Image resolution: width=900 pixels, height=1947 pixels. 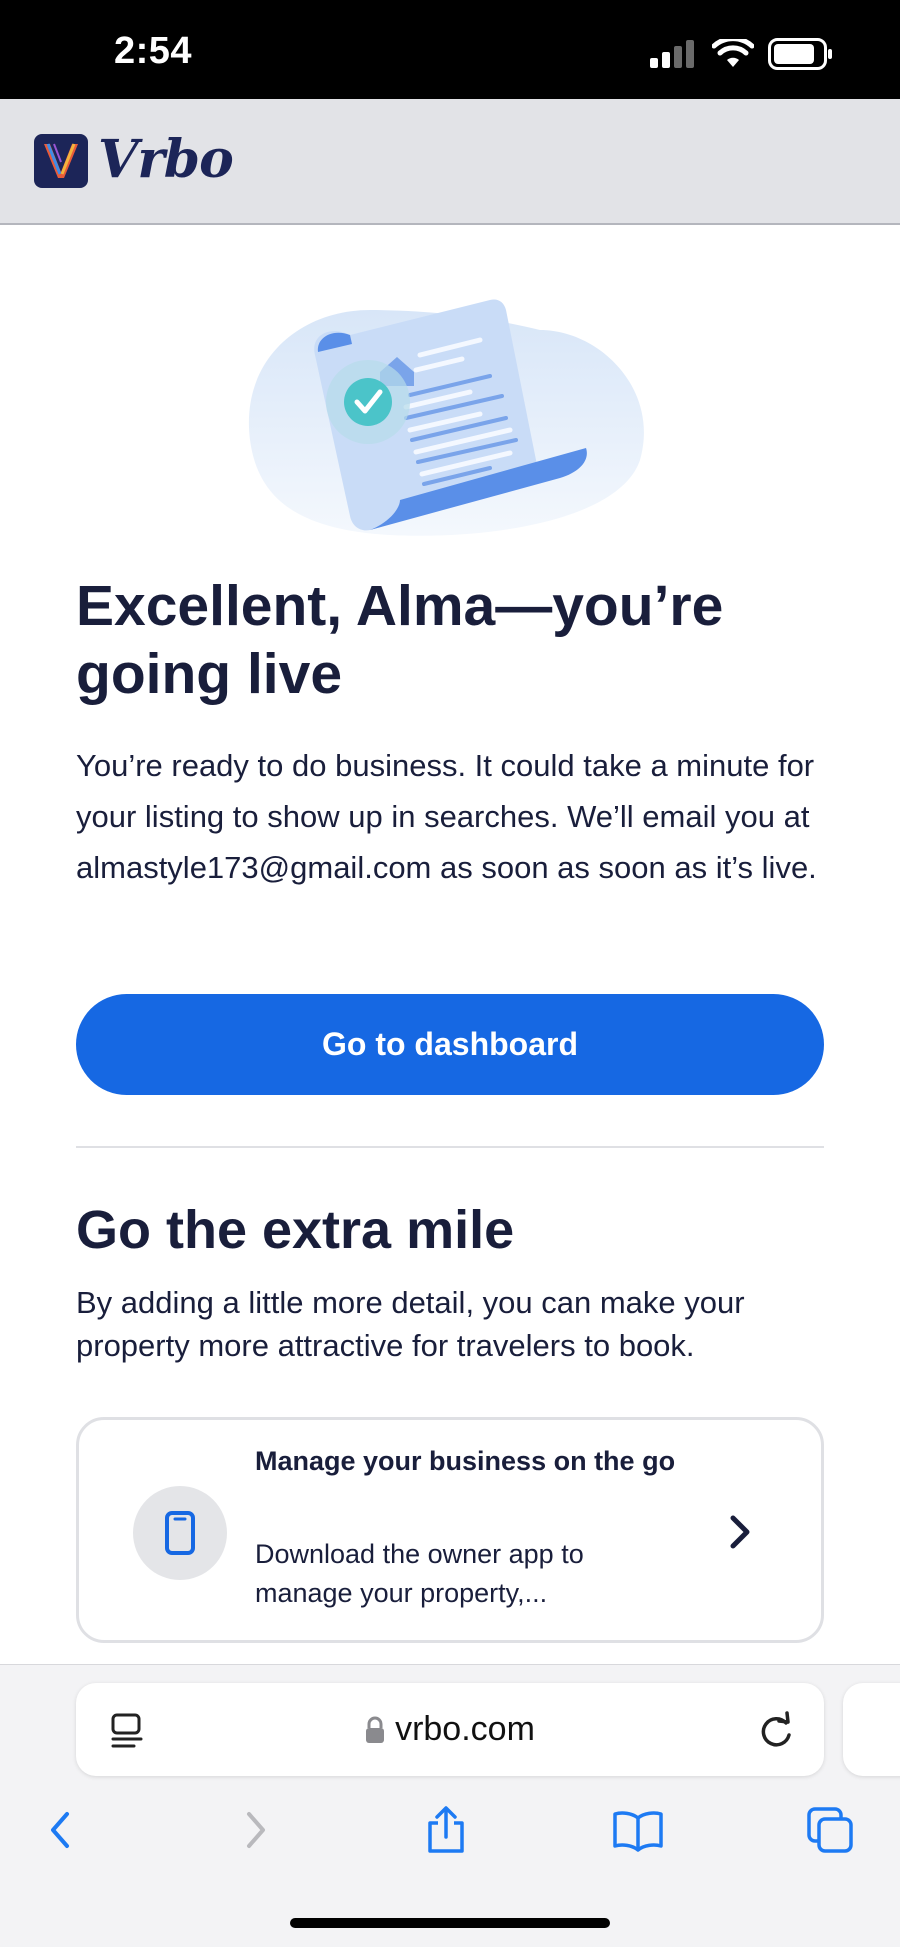 I want to click on vrbo-logo-badge, so click(x=61, y=161).